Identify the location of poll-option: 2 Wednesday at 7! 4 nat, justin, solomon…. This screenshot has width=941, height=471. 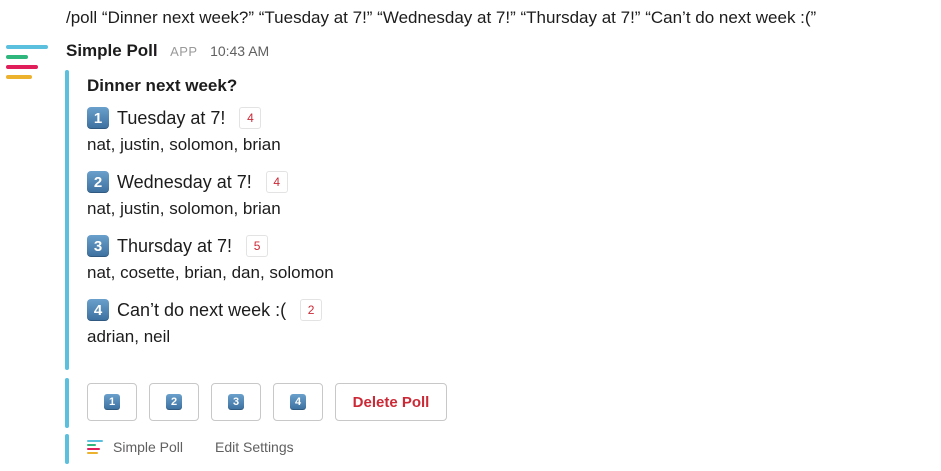
(437, 195).